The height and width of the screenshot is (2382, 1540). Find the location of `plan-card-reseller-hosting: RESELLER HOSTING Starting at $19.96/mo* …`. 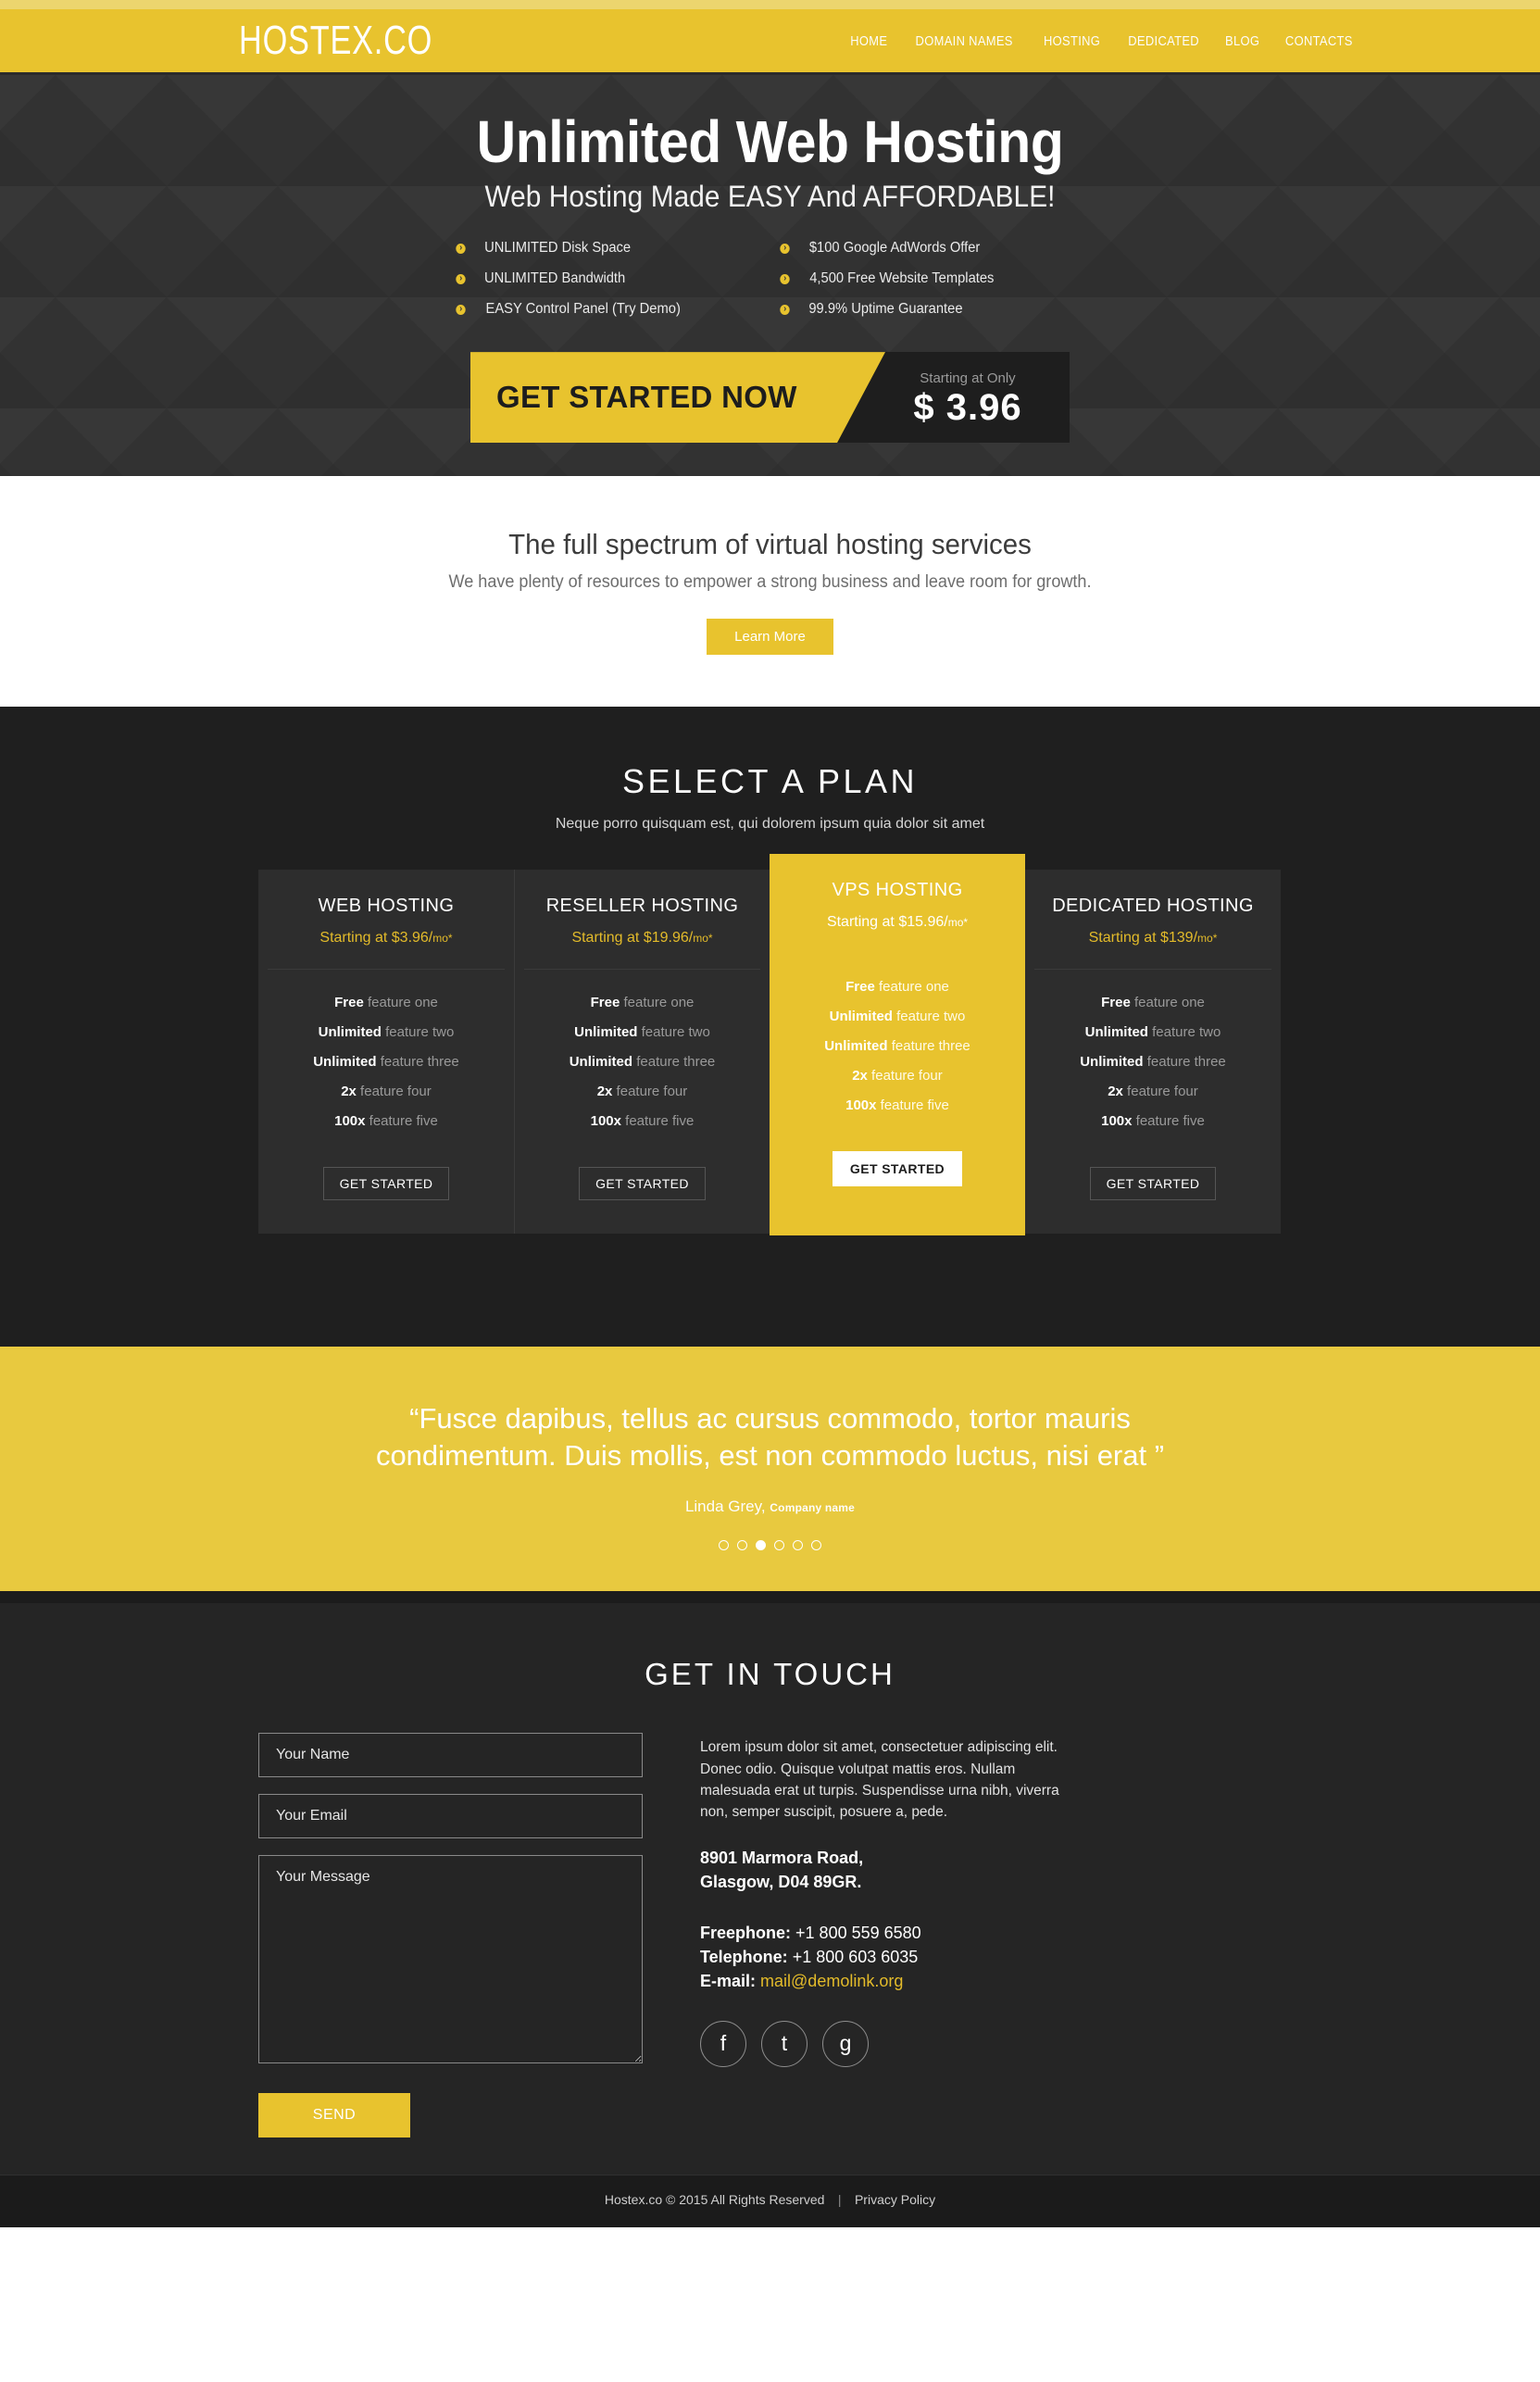

plan-card-reseller-hosting: RESELLER HOSTING Starting at $19.96/mo* … is located at coordinates (642, 1052).